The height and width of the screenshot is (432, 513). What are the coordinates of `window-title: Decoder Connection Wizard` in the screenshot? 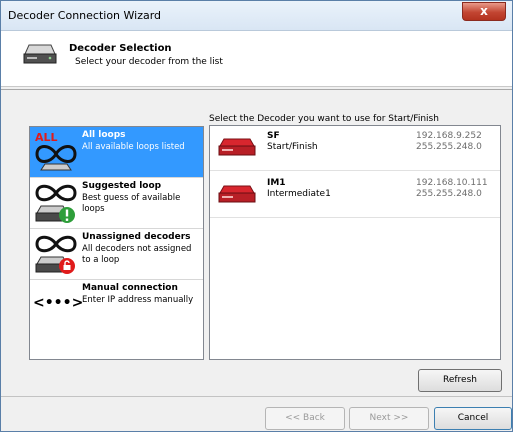 It's located at (85, 15).